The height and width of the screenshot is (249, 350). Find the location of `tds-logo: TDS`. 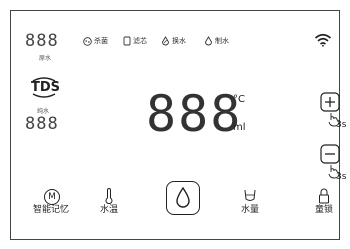

tds-logo: TDS is located at coordinates (45, 87).